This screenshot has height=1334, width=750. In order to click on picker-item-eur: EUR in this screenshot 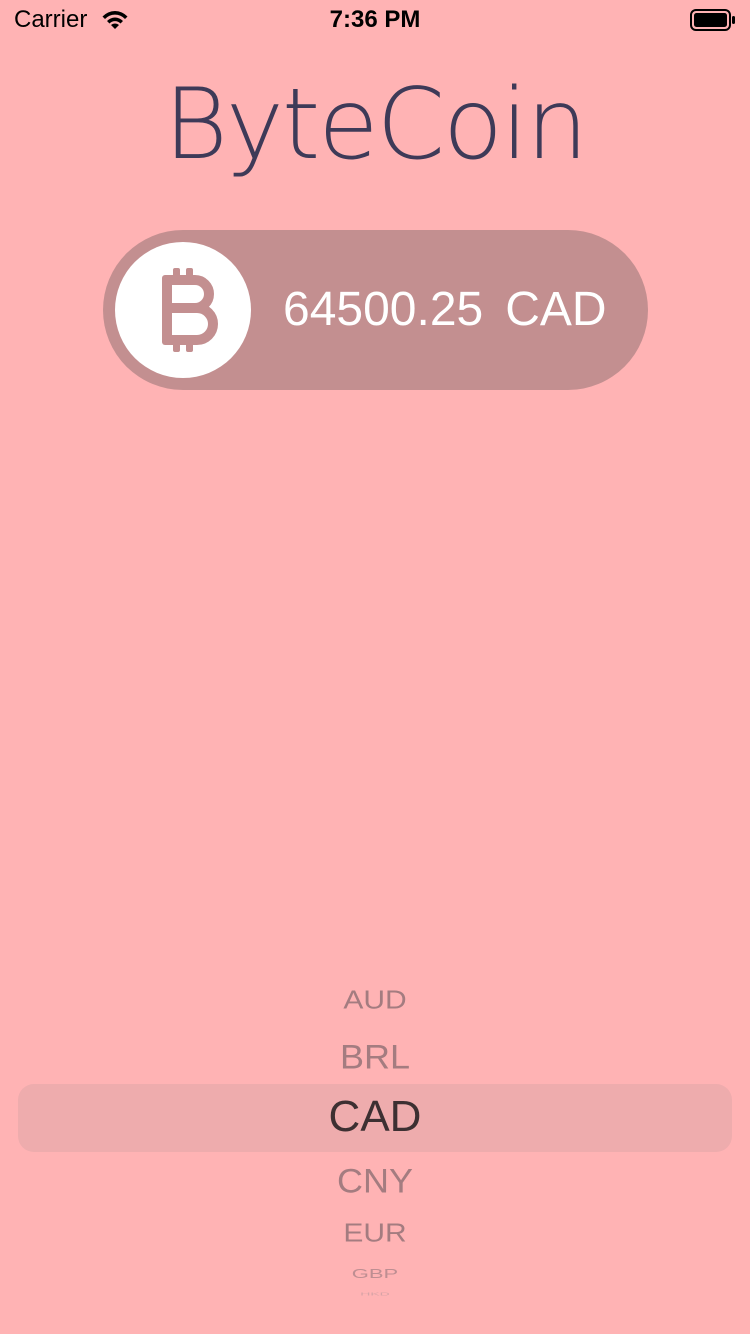, I will do `click(375, 1234)`.